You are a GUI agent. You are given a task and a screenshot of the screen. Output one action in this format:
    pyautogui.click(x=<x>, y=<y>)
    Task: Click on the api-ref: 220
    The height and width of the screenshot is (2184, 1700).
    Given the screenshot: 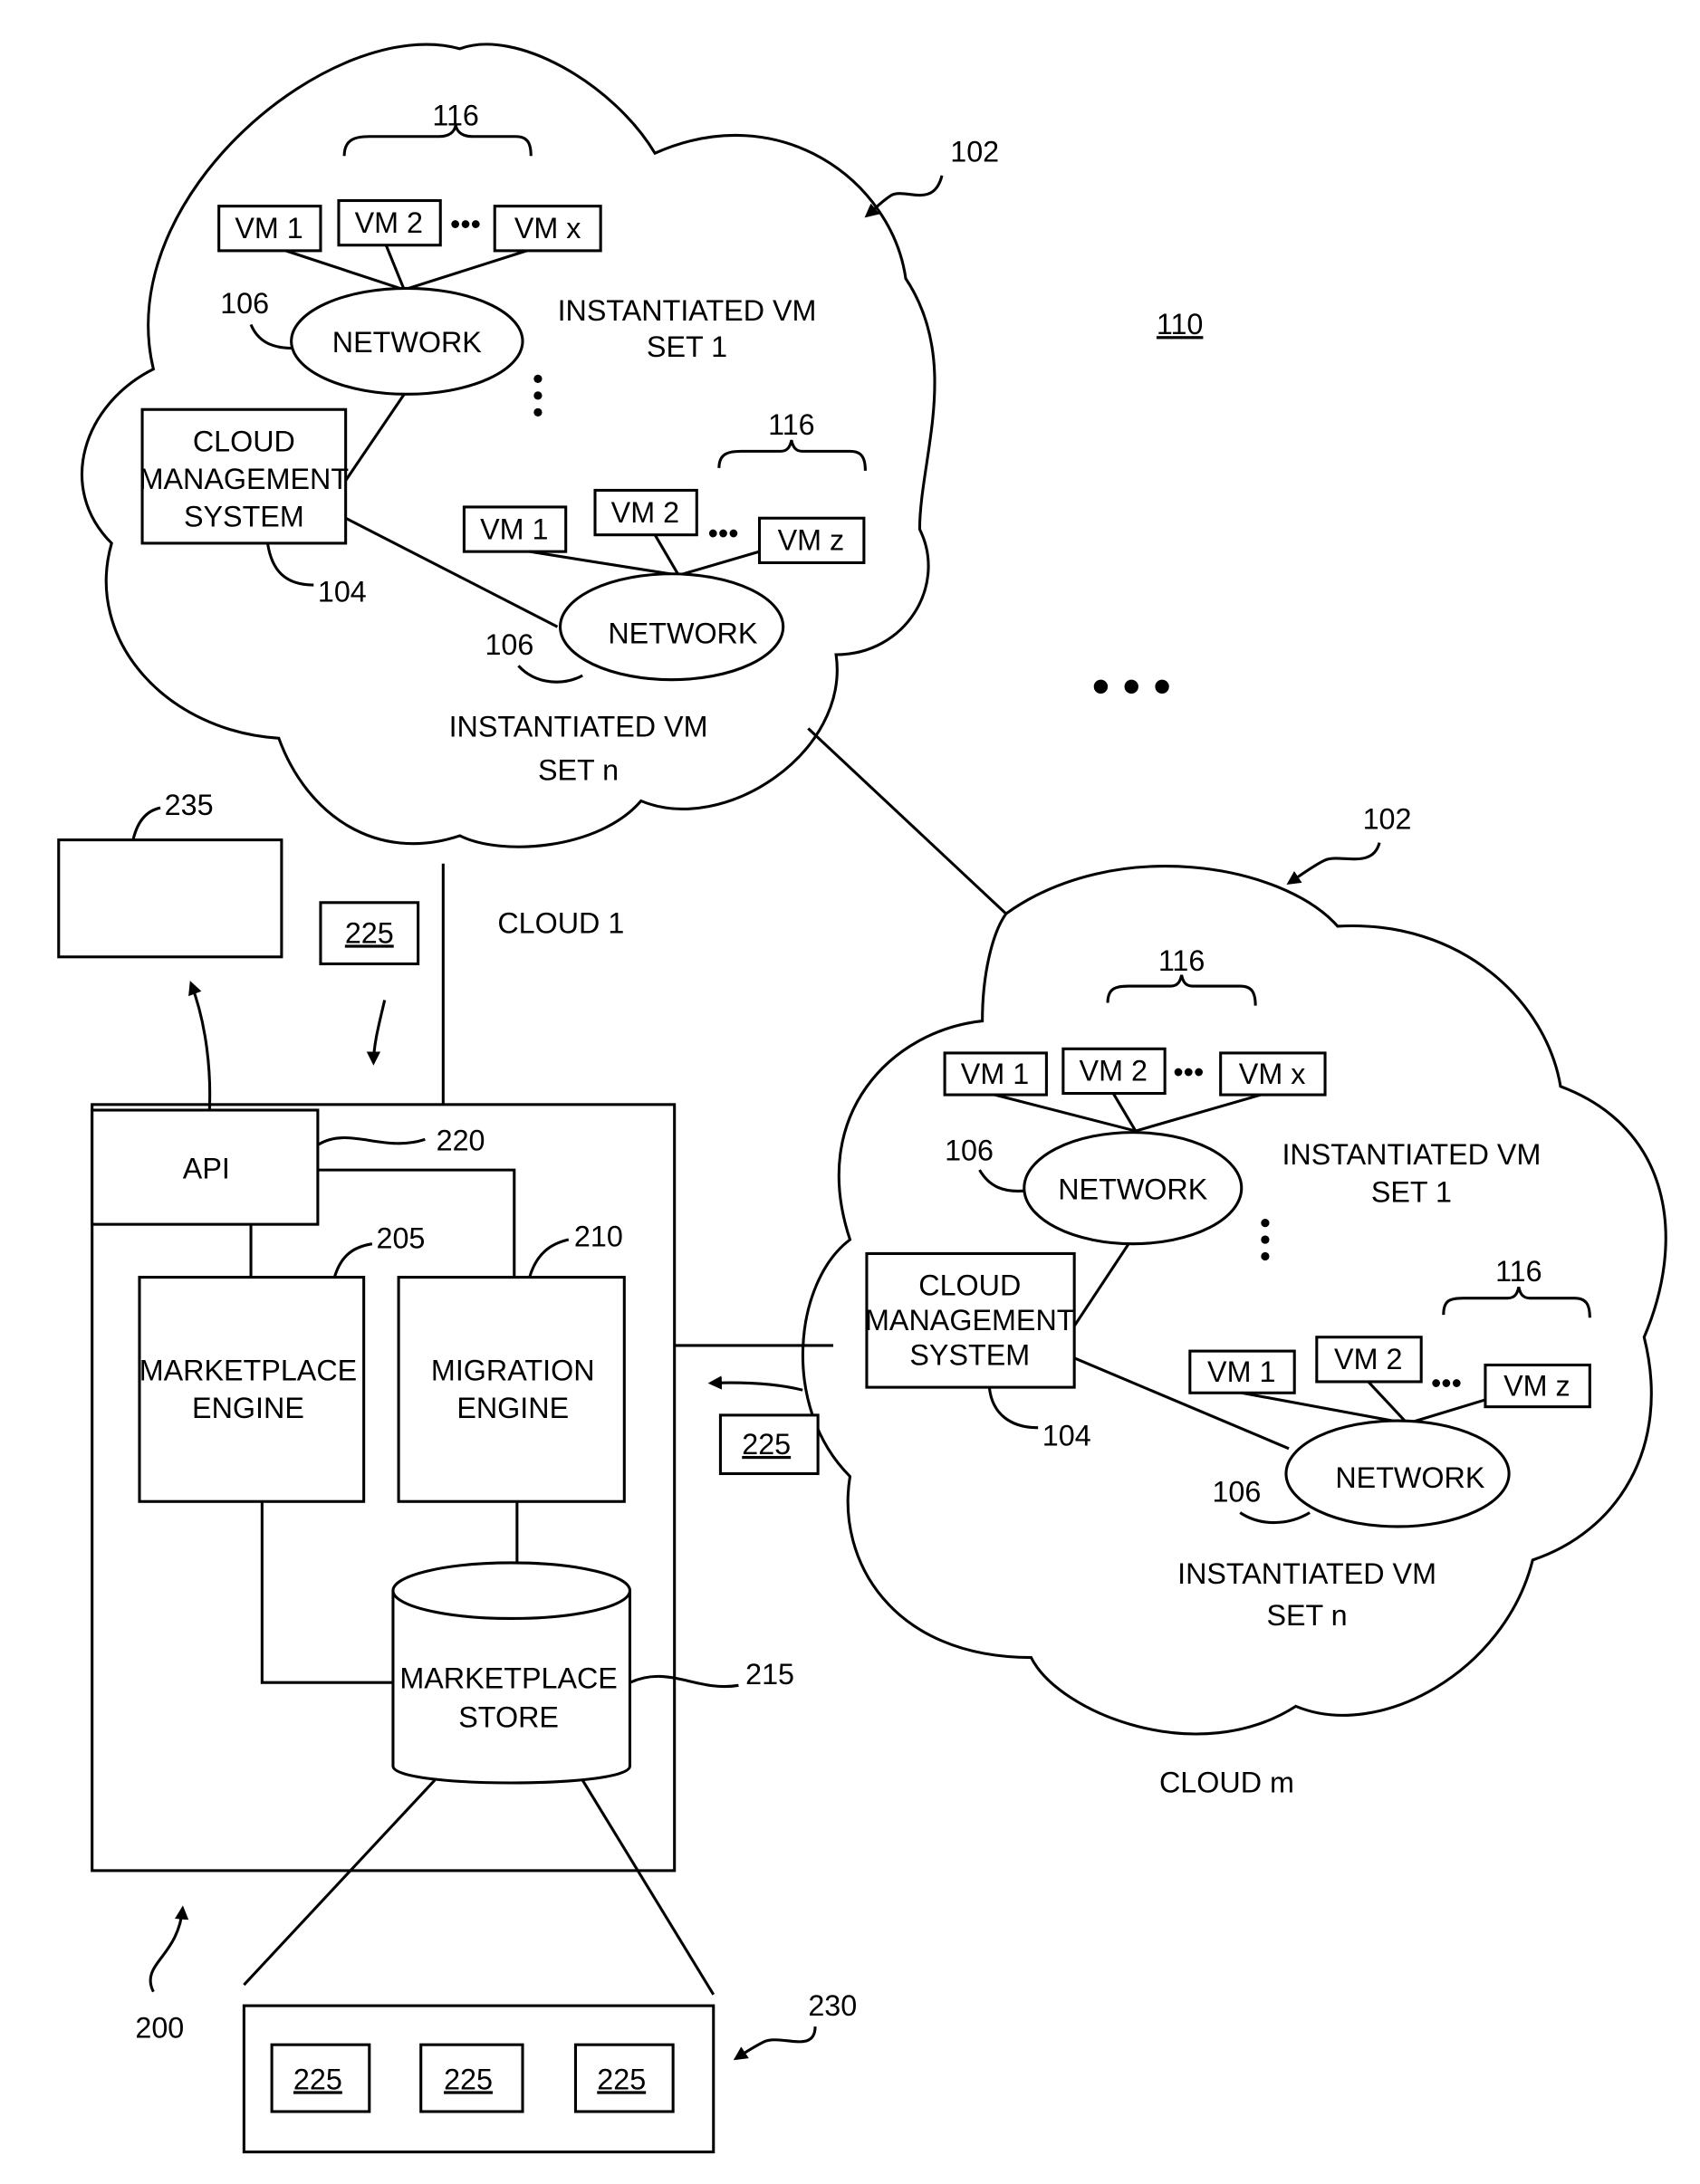 What is the action you would take?
    pyautogui.click(x=461, y=1141)
    